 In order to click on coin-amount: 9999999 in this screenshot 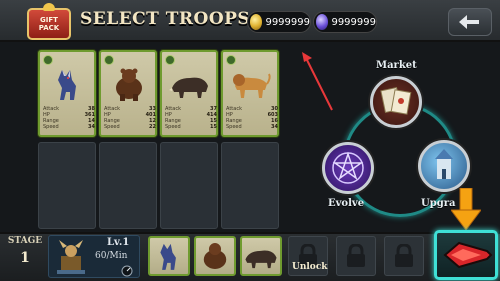, I will do `click(287, 22)`.